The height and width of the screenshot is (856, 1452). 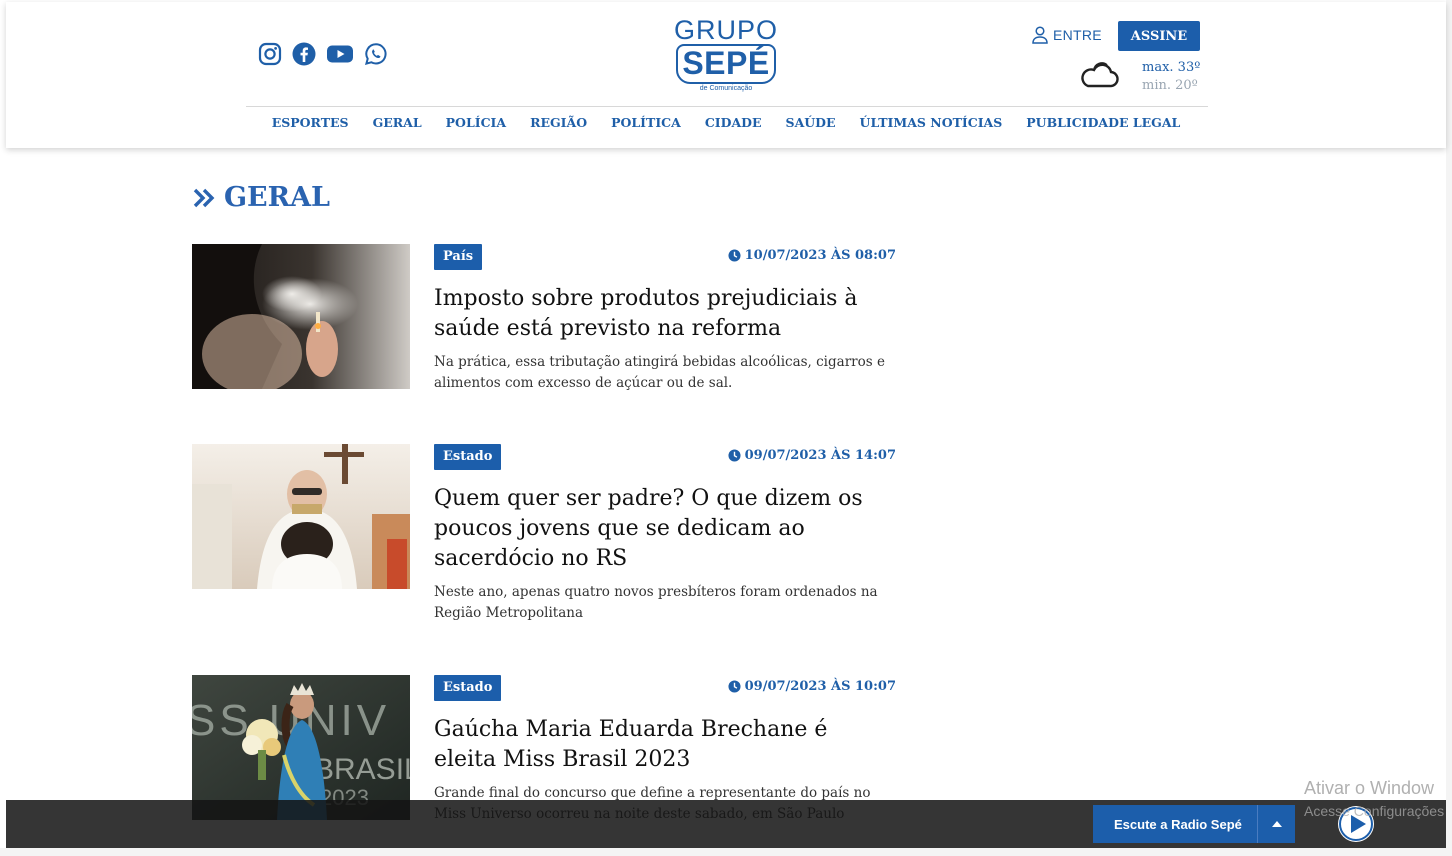 I want to click on cloud-icon, so click(x=1100, y=75).